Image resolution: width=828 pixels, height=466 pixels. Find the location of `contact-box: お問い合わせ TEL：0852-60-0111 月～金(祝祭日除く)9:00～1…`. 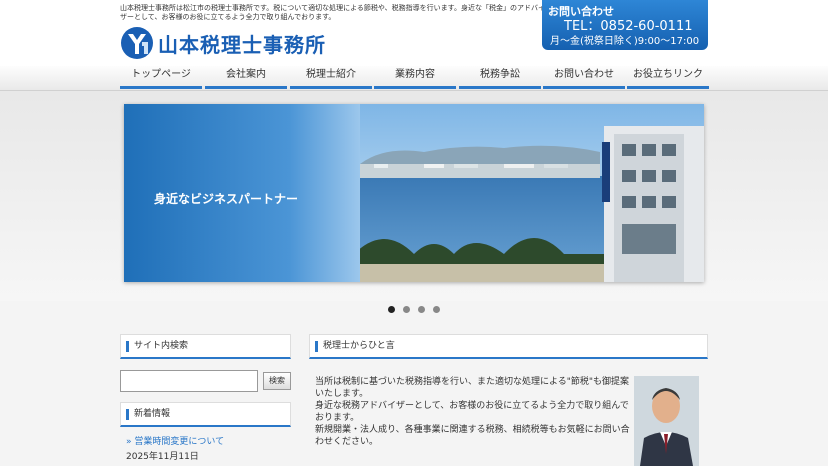

contact-box: お問い合わせ TEL：0852-60-0111 月～金(祝祭日除く)9:00～1… is located at coordinates (625, 25).